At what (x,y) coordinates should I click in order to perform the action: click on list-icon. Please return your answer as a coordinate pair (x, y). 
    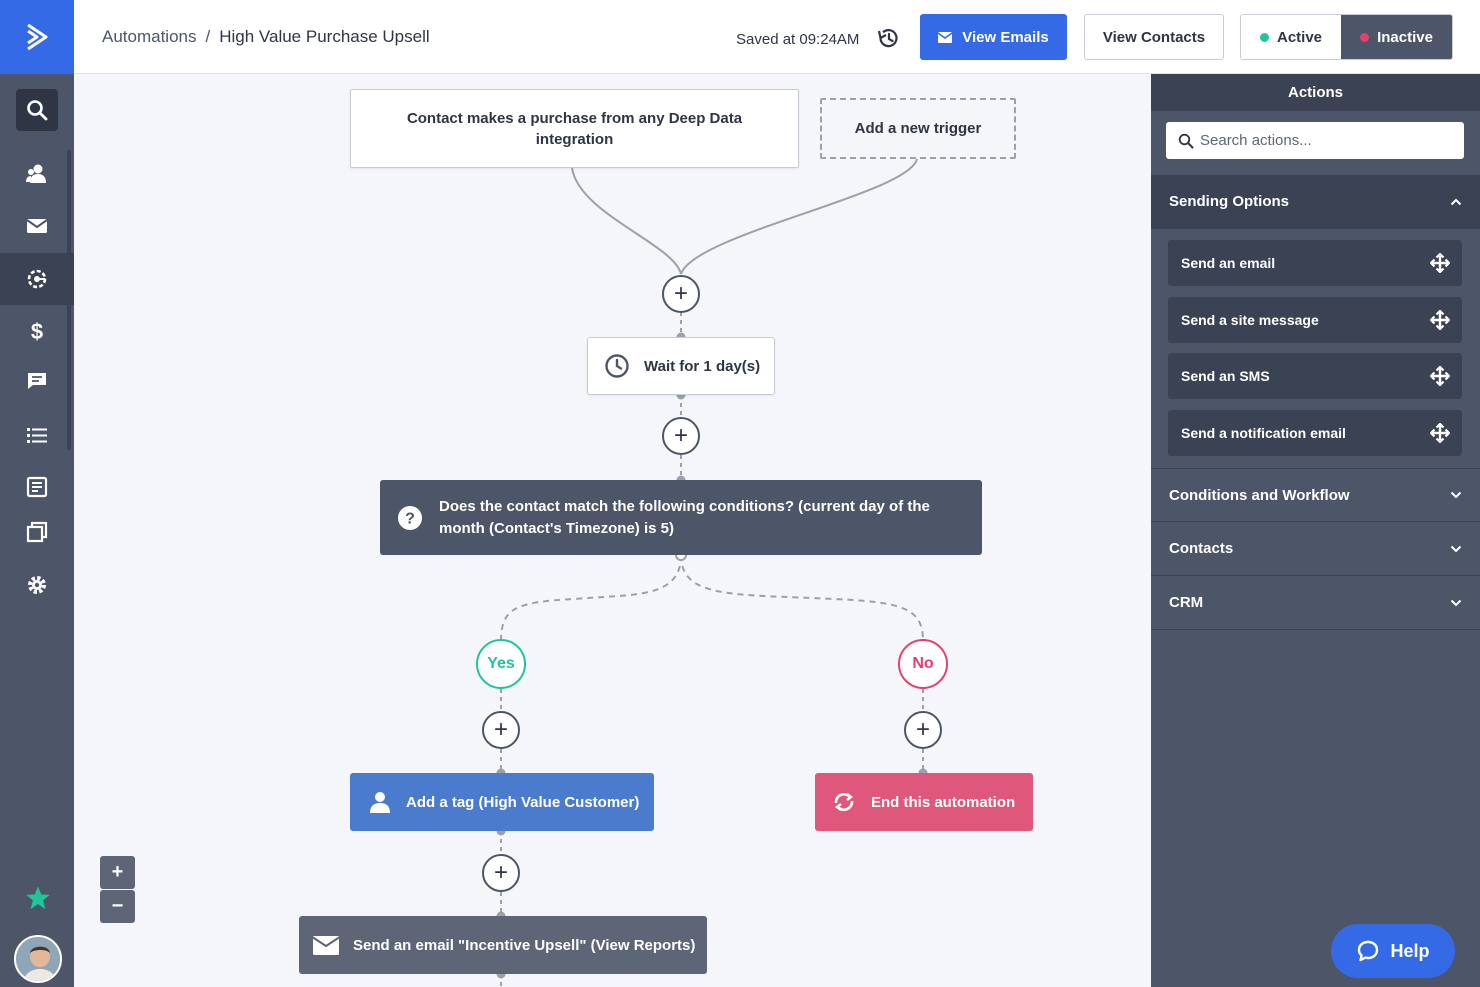
    Looking at the image, I should click on (37, 435).